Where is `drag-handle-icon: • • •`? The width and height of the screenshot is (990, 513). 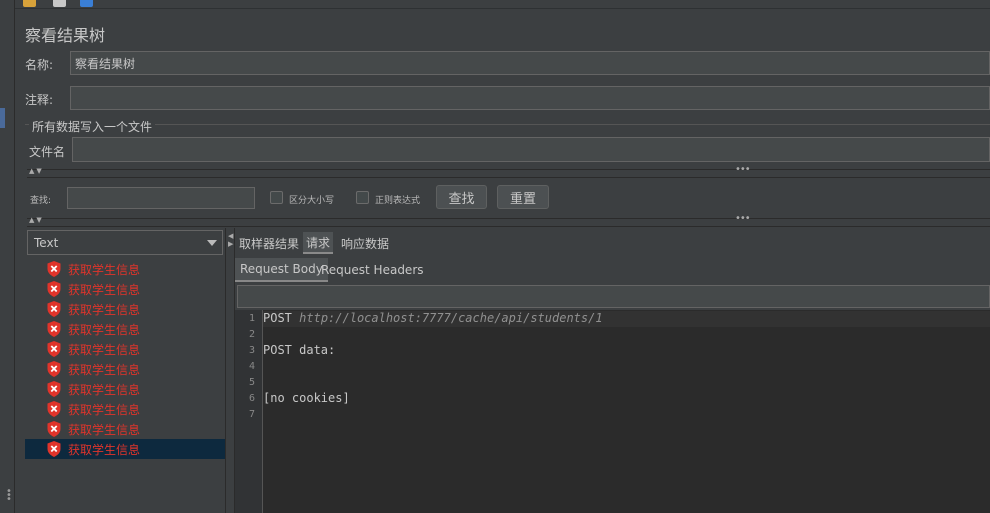
drag-handle-icon: • • • is located at coordinates (9, 496).